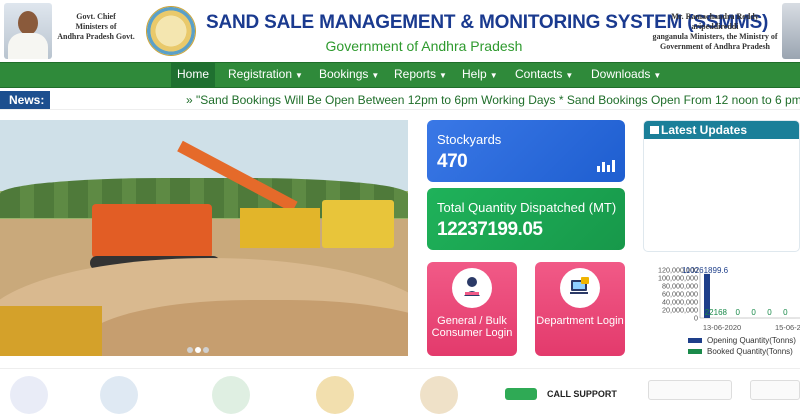  What do you see at coordinates (580, 321) in the screenshot?
I see `department-login-label: Department Login` at bounding box center [580, 321].